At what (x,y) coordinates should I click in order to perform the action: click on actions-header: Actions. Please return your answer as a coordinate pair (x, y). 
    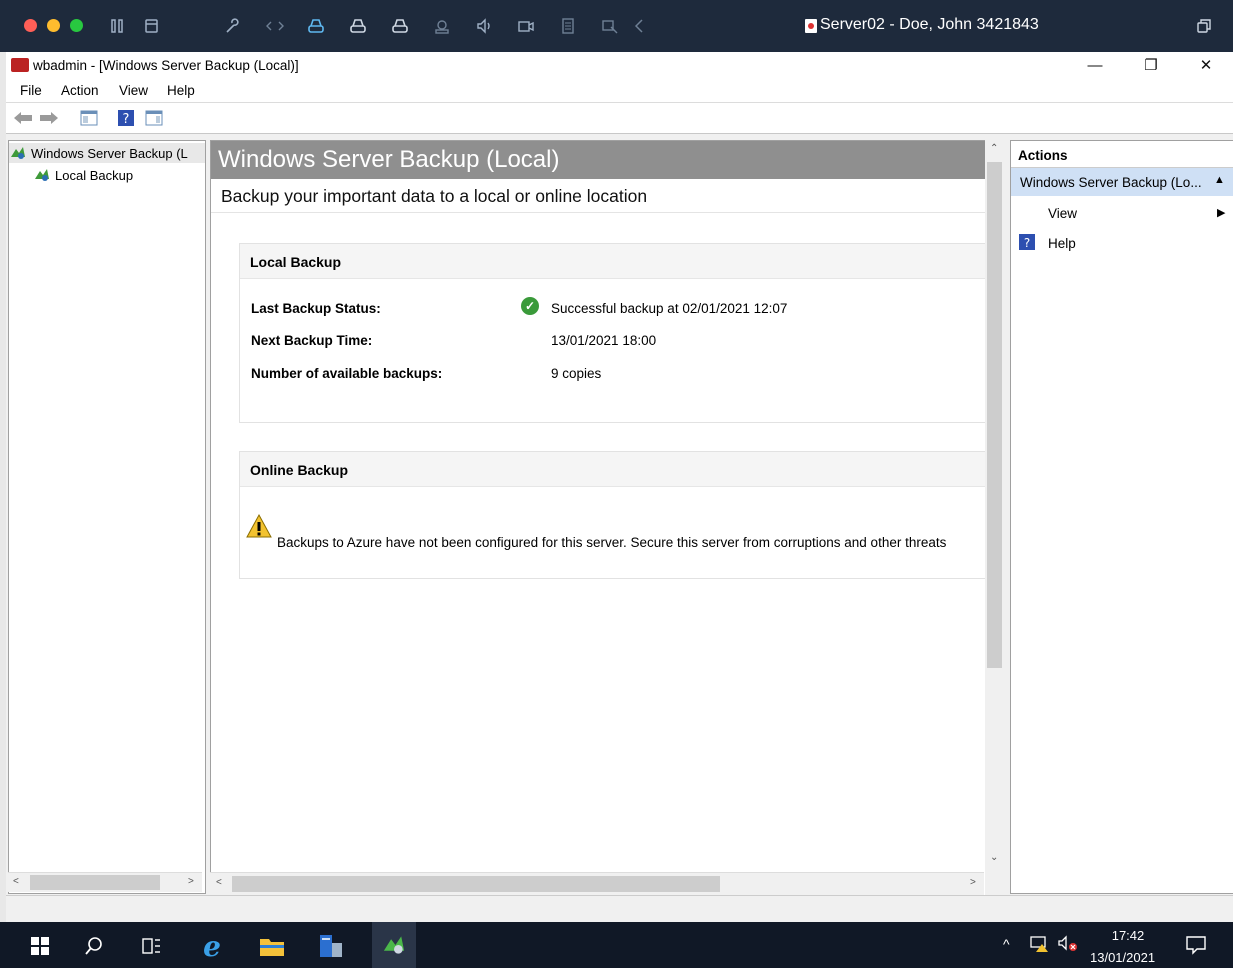
    Looking at the image, I should click on (1122, 154).